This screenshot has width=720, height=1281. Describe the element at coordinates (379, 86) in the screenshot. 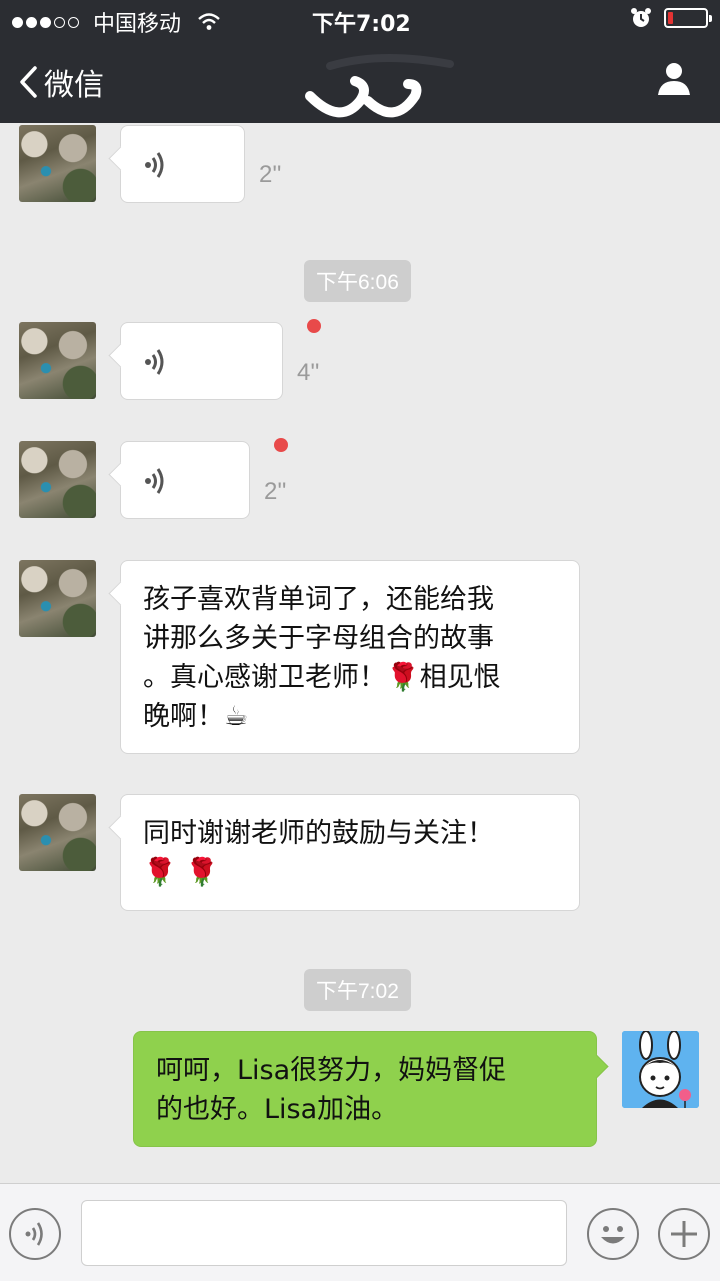

I see `redacted-title-scribble` at that location.